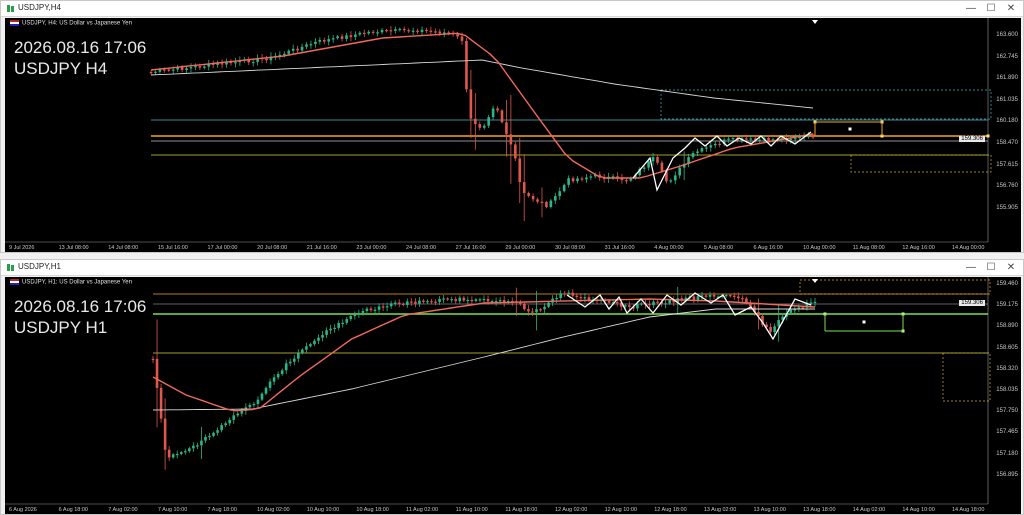 The height and width of the screenshot is (515, 1024). I want to click on time-axis-label: 7 Aug 02:00, so click(123, 510).